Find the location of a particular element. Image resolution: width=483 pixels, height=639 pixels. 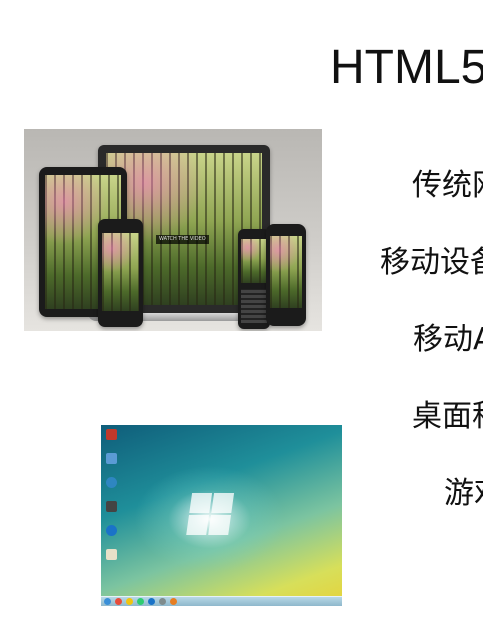

windows-desktop-image is located at coordinates (221, 515).